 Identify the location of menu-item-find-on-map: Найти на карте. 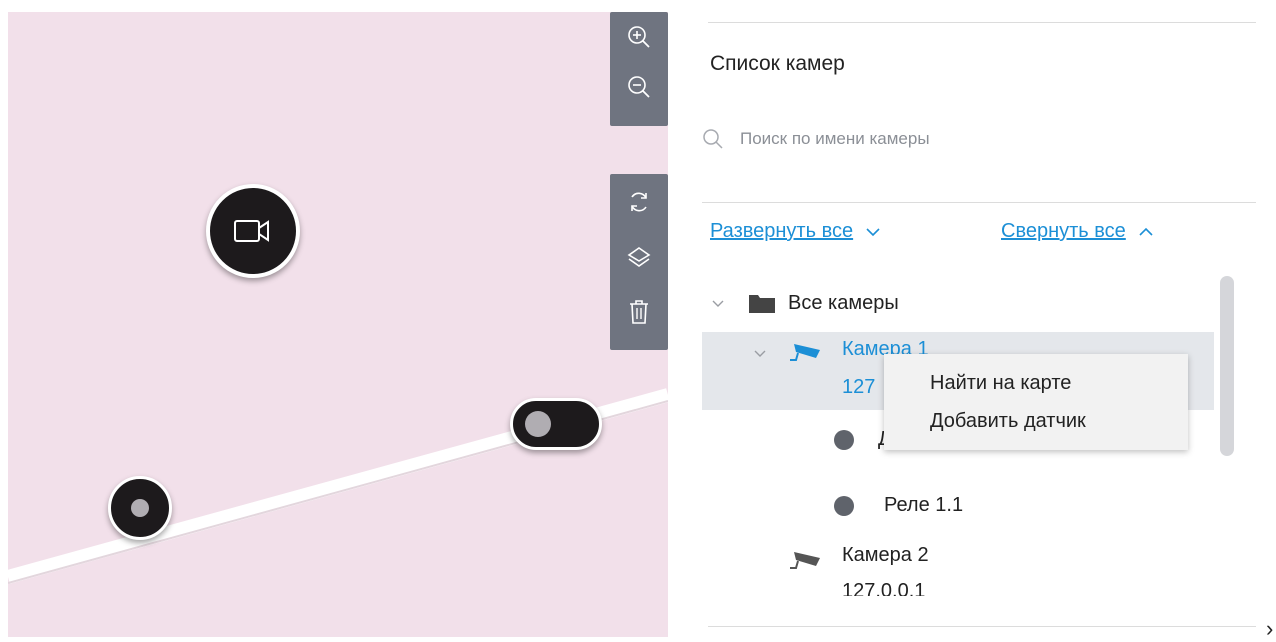
(1000, 383).